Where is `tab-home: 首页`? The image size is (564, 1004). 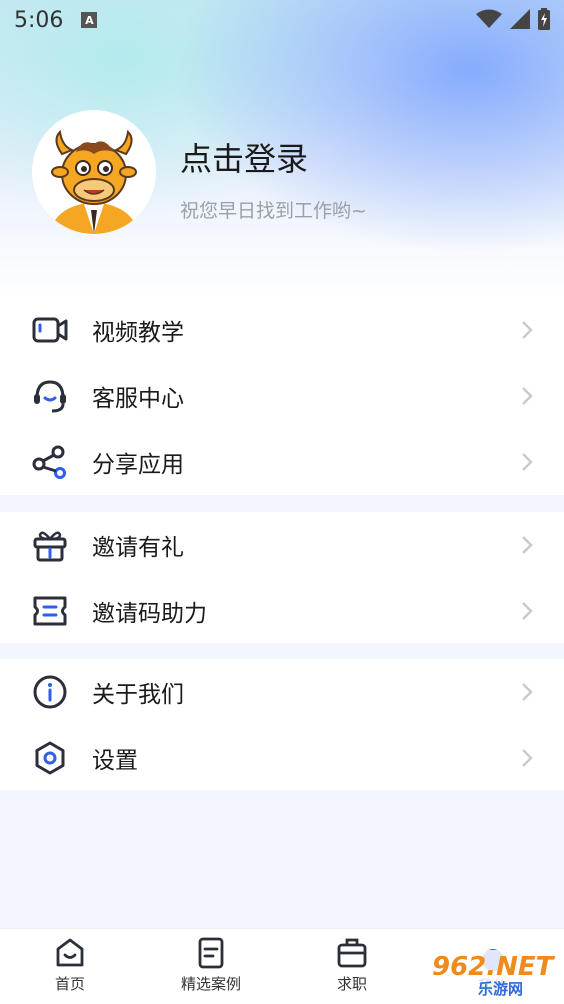 tab-home: 首页 is located at coordinates (70, 965).